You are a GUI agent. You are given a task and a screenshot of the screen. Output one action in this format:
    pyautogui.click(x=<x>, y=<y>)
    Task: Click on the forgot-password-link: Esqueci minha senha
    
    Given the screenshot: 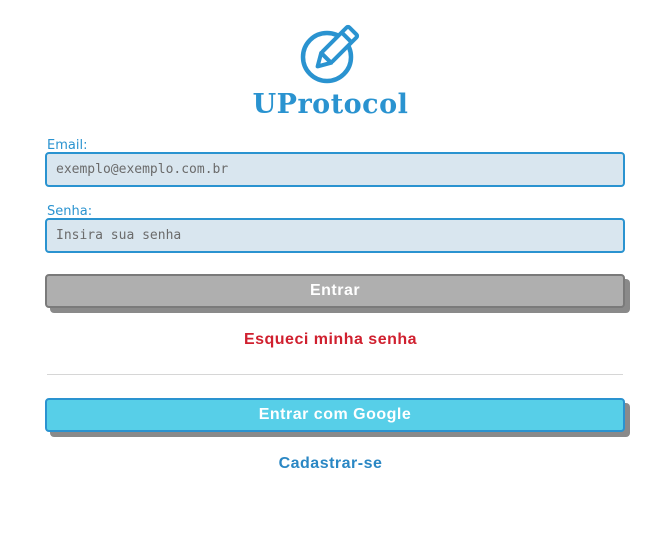 What is the action you would take?
    pyautogui.click(x=330, y=340)
    